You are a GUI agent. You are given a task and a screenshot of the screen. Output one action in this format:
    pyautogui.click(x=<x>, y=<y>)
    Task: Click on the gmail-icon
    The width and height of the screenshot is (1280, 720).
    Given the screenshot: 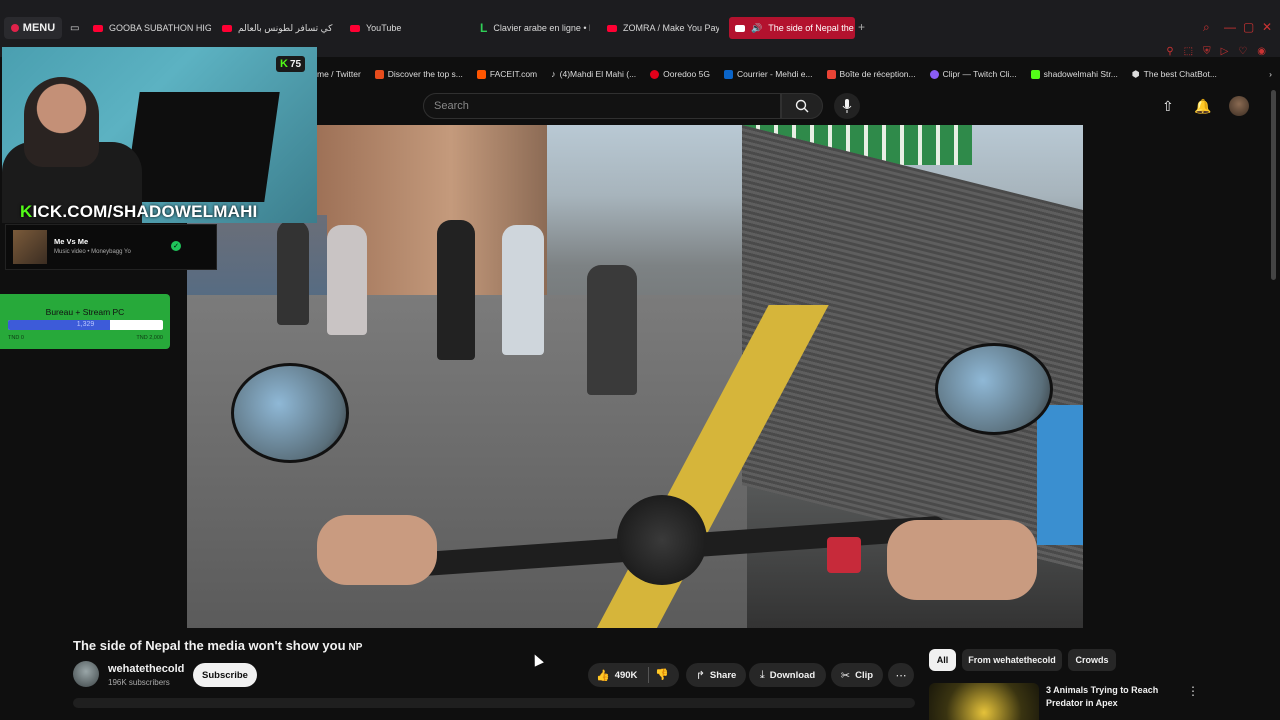 What is the action you would take?
    pyautogui.click(x=831, y=74)
    